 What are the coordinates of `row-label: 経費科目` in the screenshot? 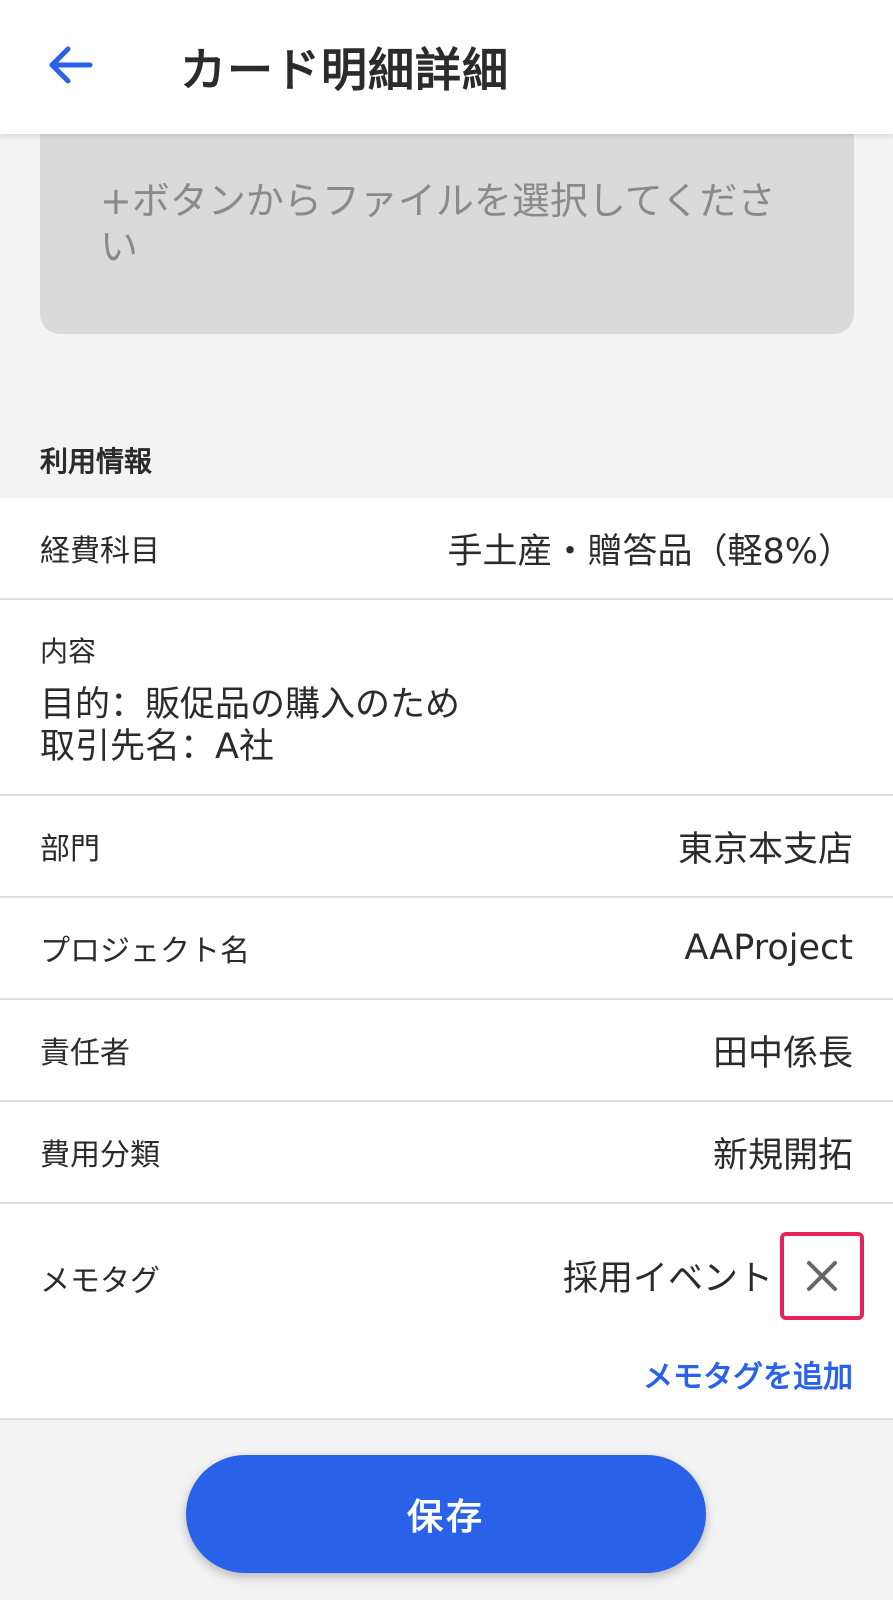 It's located at (100, 551).